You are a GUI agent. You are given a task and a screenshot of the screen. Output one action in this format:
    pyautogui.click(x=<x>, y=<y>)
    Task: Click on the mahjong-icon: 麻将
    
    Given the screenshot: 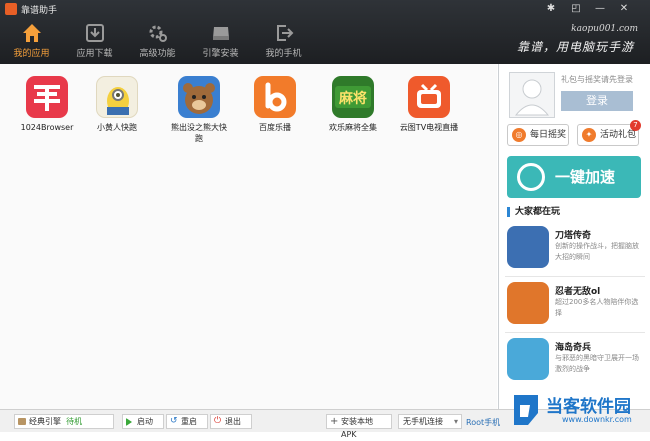 What is the action you would take?
    pyautogui.click(x=353, y=97)
    